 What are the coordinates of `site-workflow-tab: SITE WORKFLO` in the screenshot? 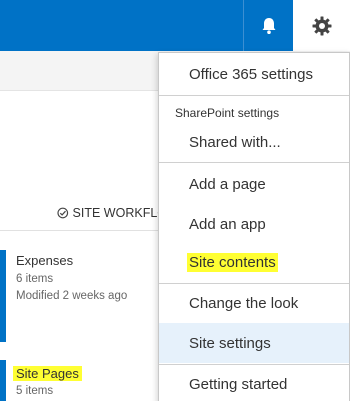 It's located at (112, 213).